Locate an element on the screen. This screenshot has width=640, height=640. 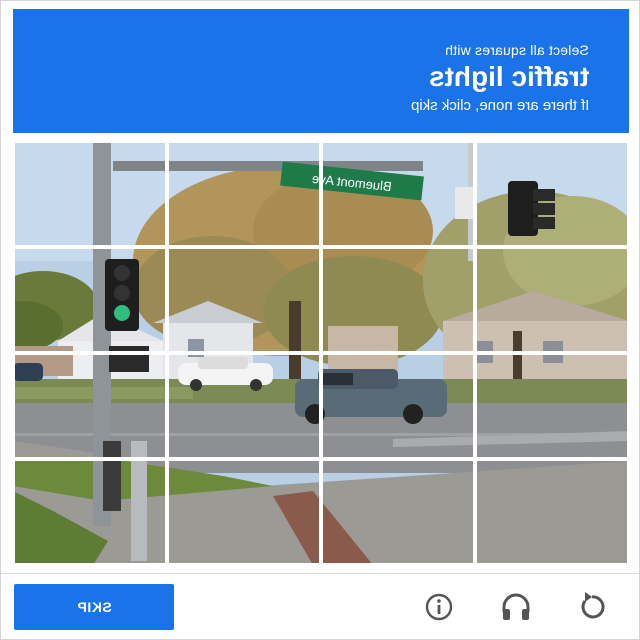
instruction-line-1: Select all squares with is located at coordinates (517, 50).